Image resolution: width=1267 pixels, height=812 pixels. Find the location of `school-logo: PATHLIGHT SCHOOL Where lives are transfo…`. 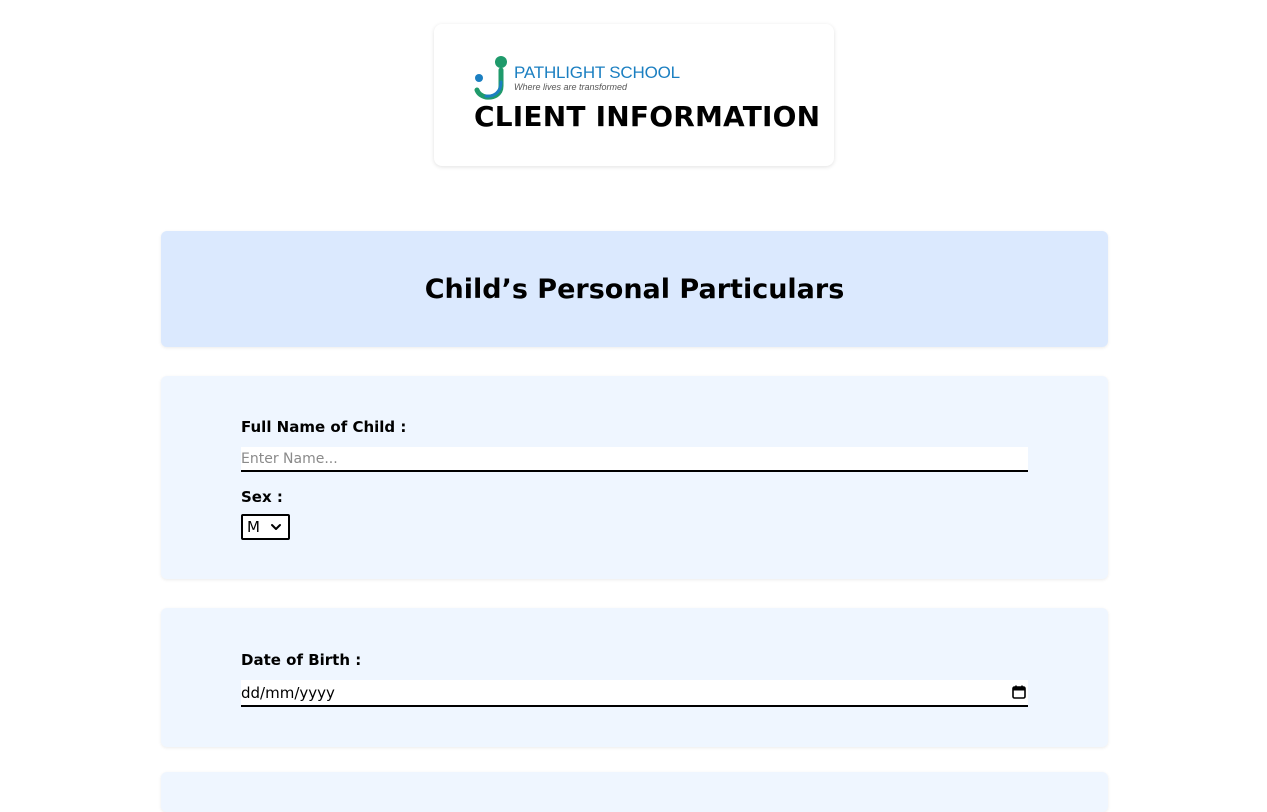

school-logo: PATHLIGHT SCHOOL Where lives are transfo… is located at coordinates (579, 77).